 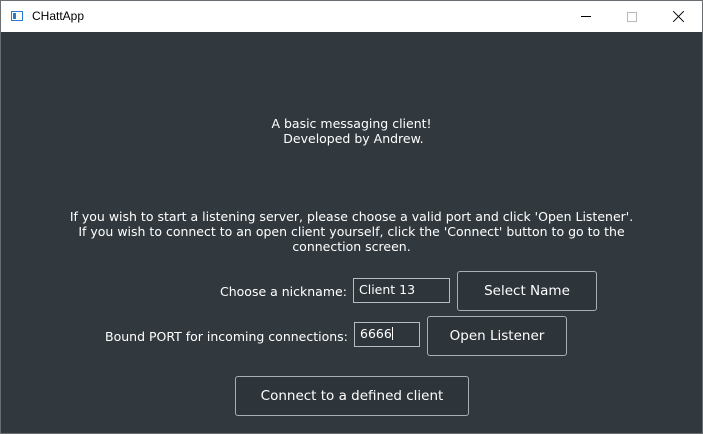 I want to click on connect-label: Connect to a defined client, so click(x=352, y=396).